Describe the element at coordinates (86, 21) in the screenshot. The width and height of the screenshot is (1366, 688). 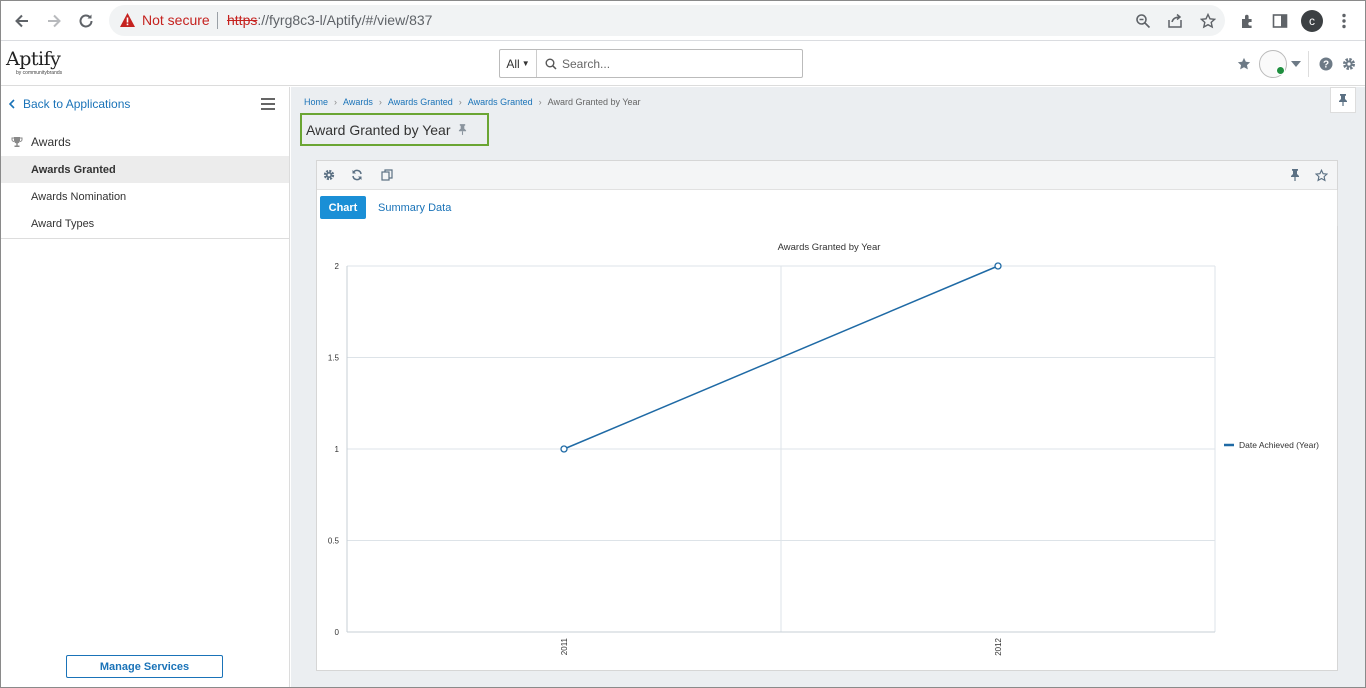
I see `reload-icon` at that location.